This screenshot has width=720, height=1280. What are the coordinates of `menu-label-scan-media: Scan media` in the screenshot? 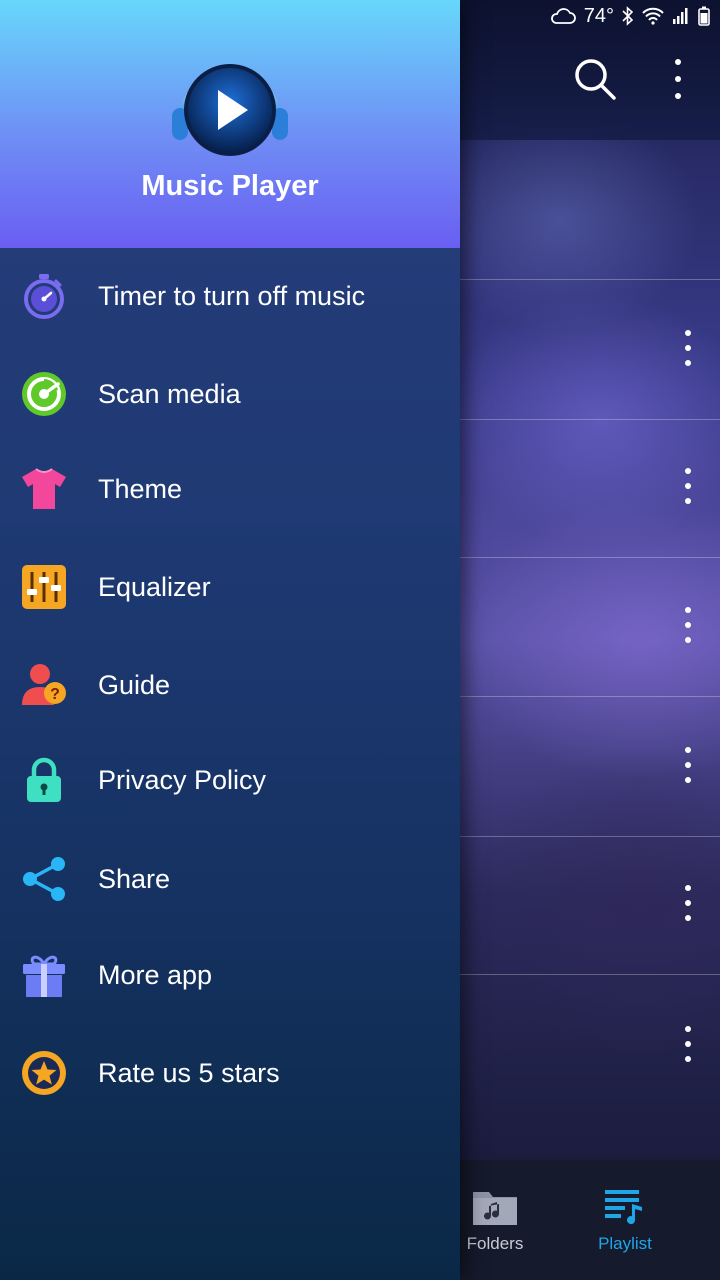 It's located at (169, 393).